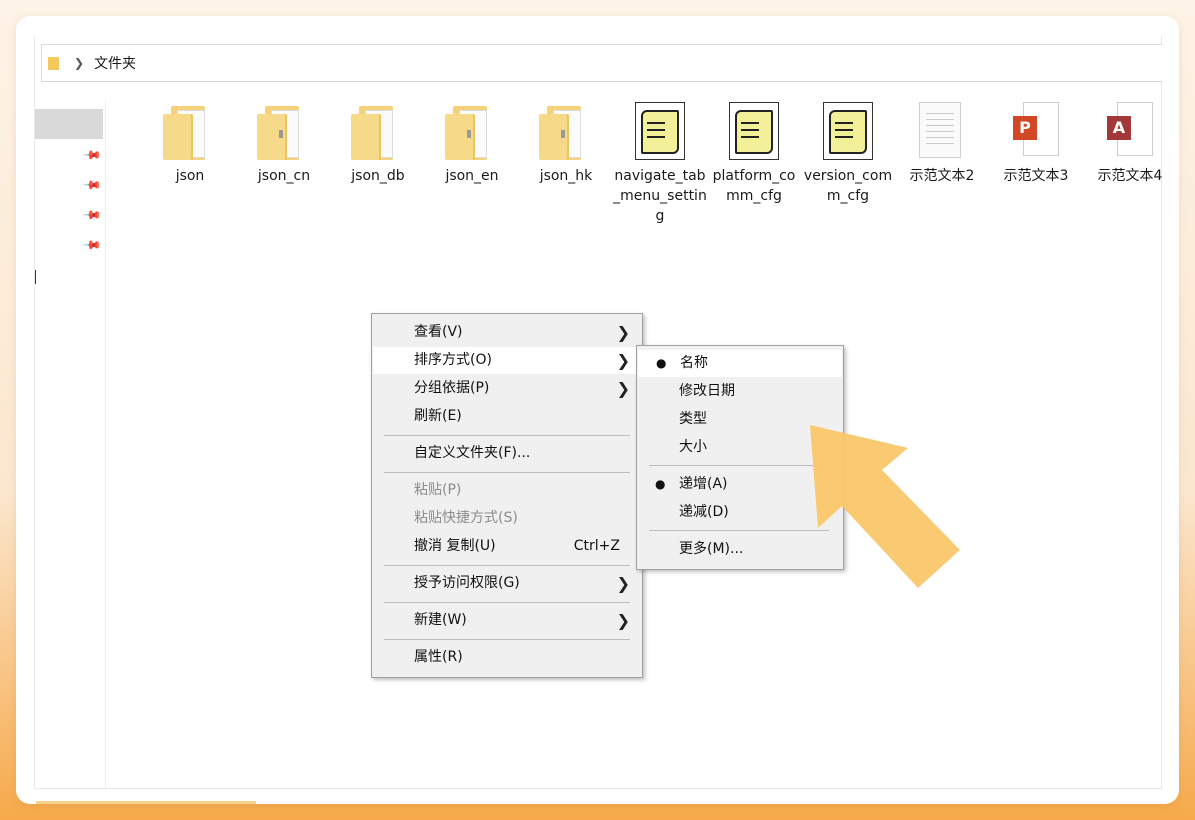 The image size is (1195, 820). What do you see at coordinates (601, 63) in the screenshot?
I see `address-bar: ❯ 文件夹` at bounding box center [601, 63].